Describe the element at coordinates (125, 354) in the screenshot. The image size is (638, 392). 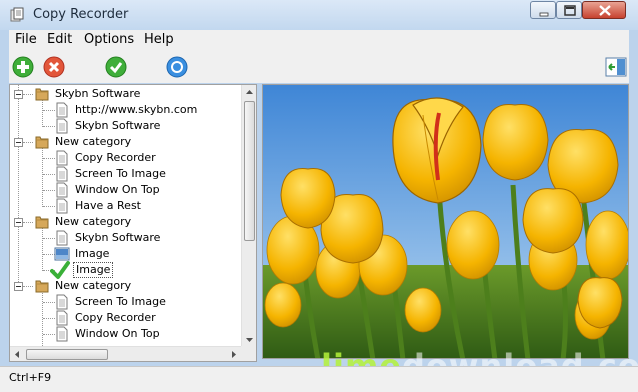
I see `horizontal-scrollbar` at that location.